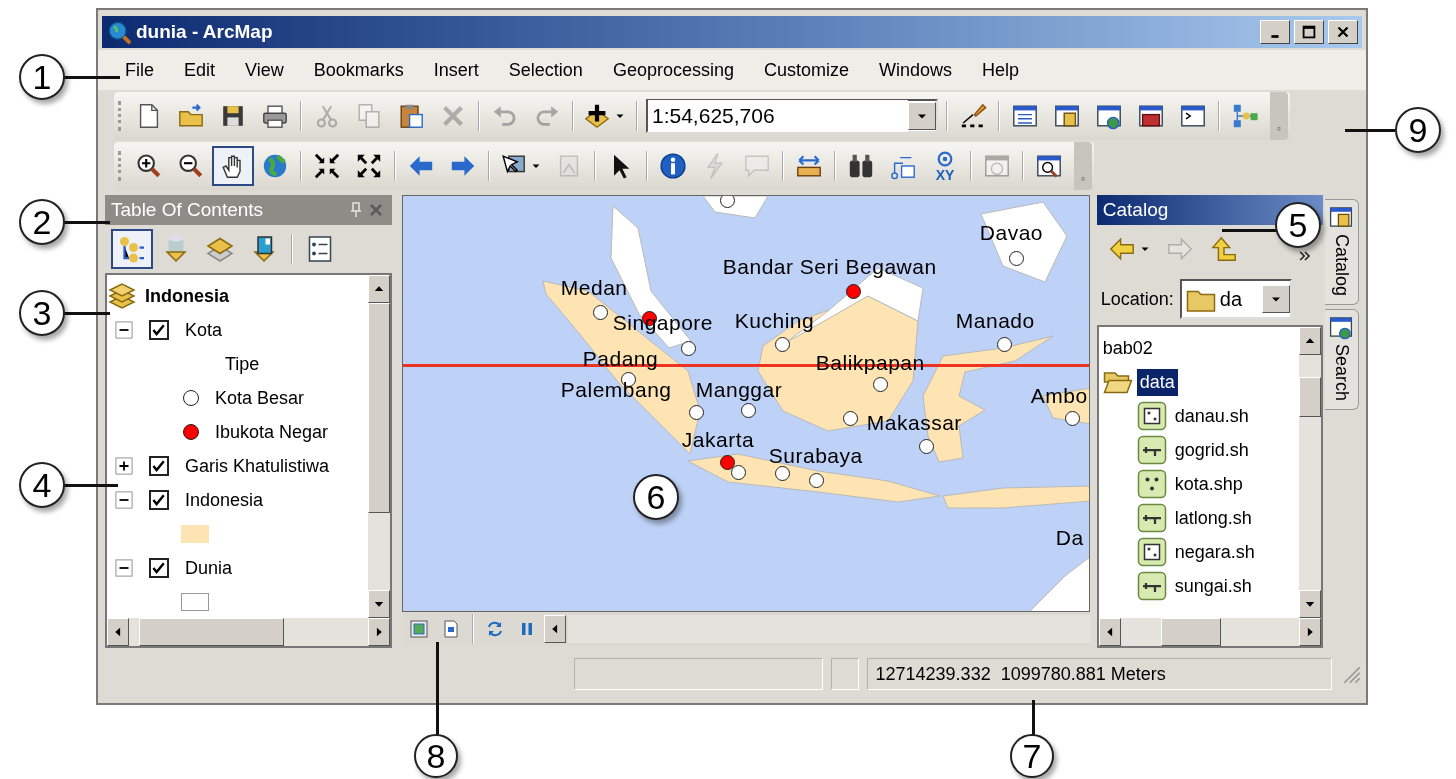 The width and height of the screenshot is (1456, 779). Describe the element at coordinates (358, 70) in the screenshot. I see `menu-item: Bookmarks` at that location.